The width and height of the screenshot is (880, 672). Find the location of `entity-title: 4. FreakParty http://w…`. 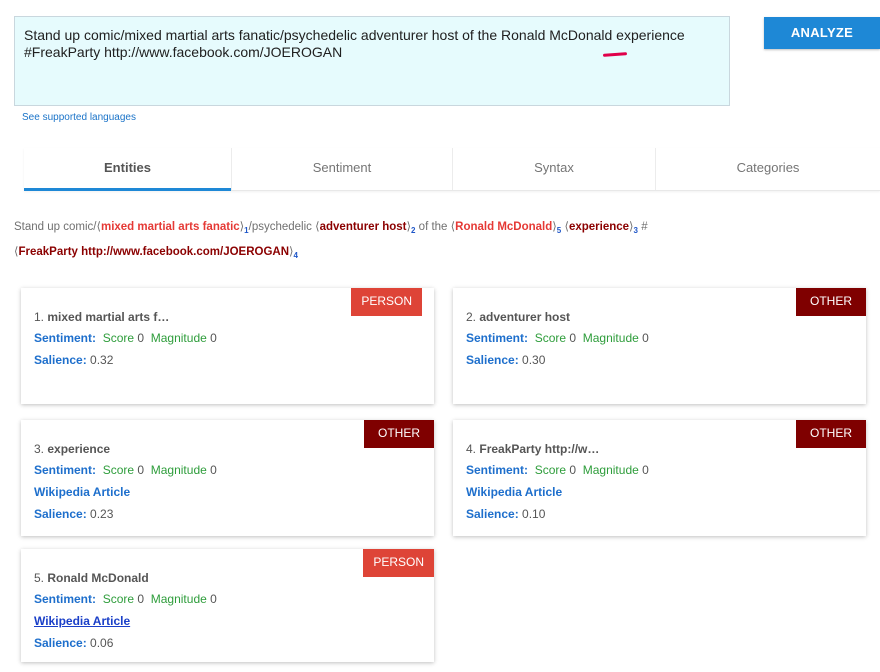

entity-title: 4. FreakParty http://w… is located at coordinates (659, 449).